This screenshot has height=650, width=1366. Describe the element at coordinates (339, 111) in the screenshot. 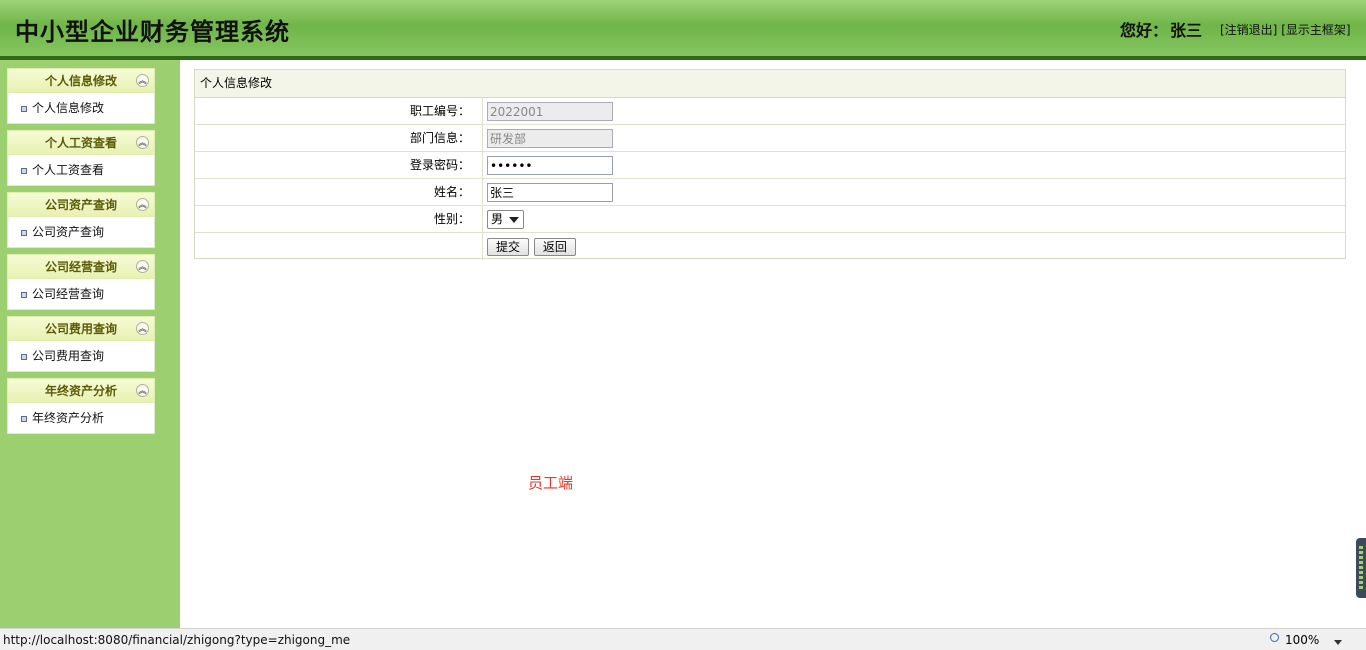

I see `employee-id-label: 职工编号：` at that location.